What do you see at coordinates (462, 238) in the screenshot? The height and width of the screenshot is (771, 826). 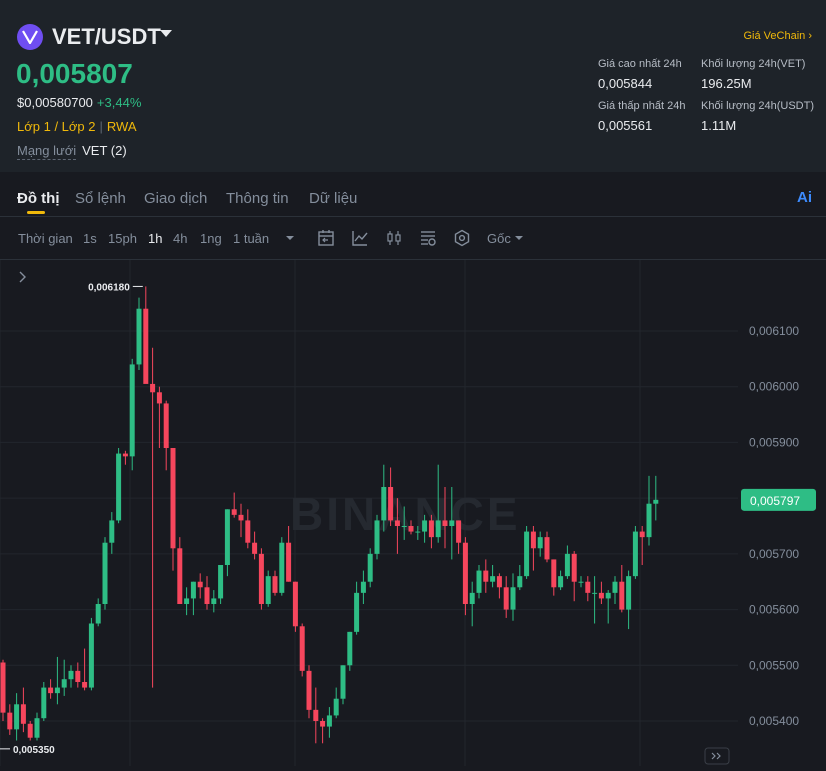 I see `settings-hexagon-icon` at bounding box center [462, 238].